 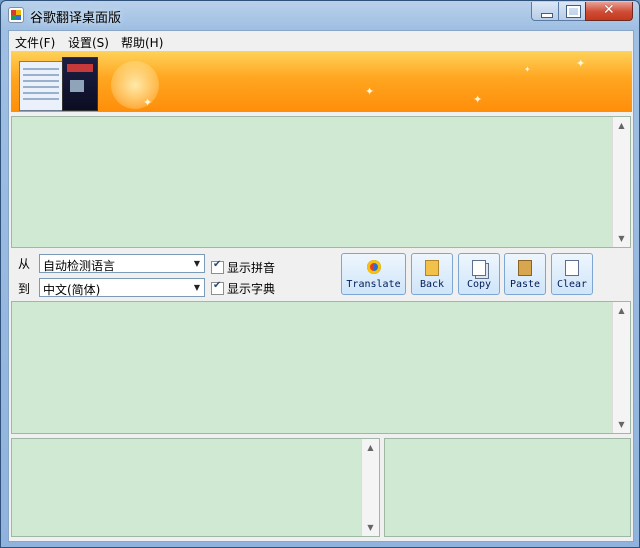 I want to click on result-scrollbar: ▲ ▼, so click(x=621, y=367).